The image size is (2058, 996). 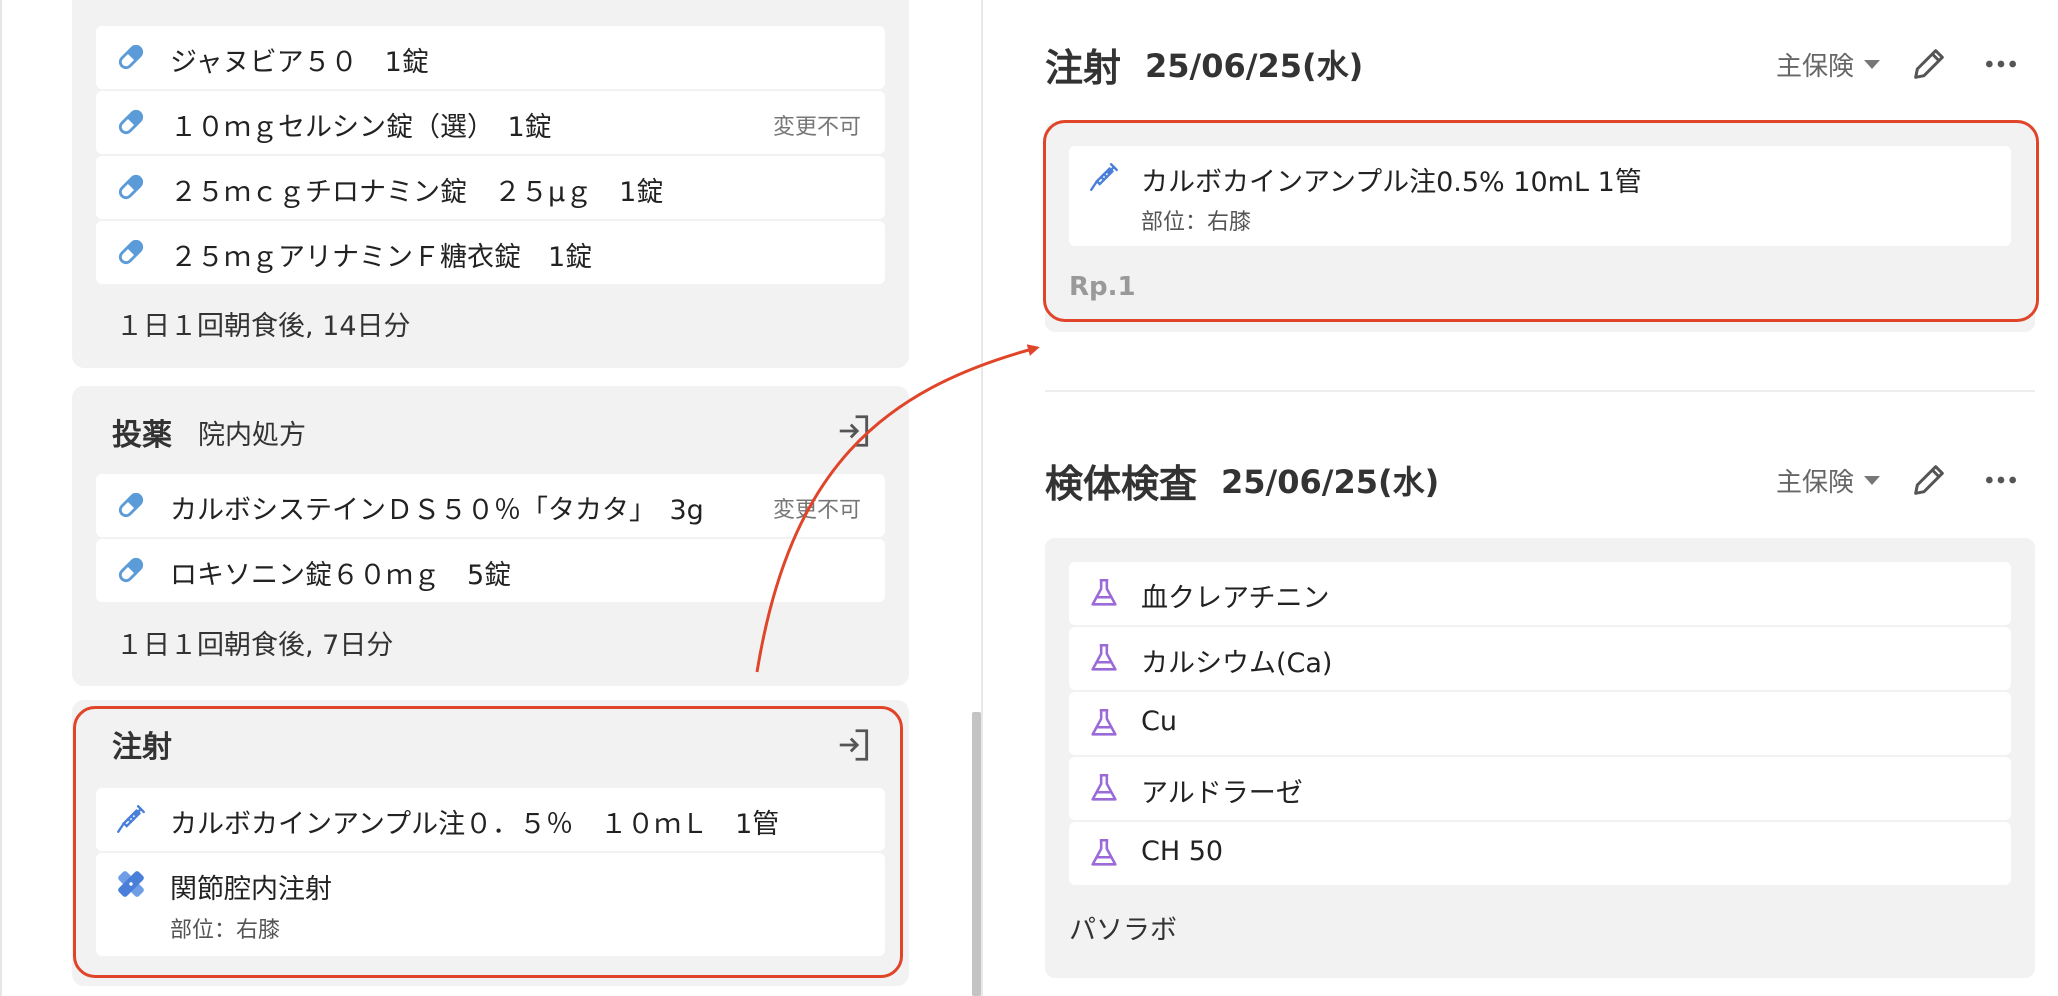 What do you see at coordinates (341, 575) in the screenshot?
I see `medication-name: ロキソニン錠６０ｍｇ 5錠` at bounding box center [341, 575].